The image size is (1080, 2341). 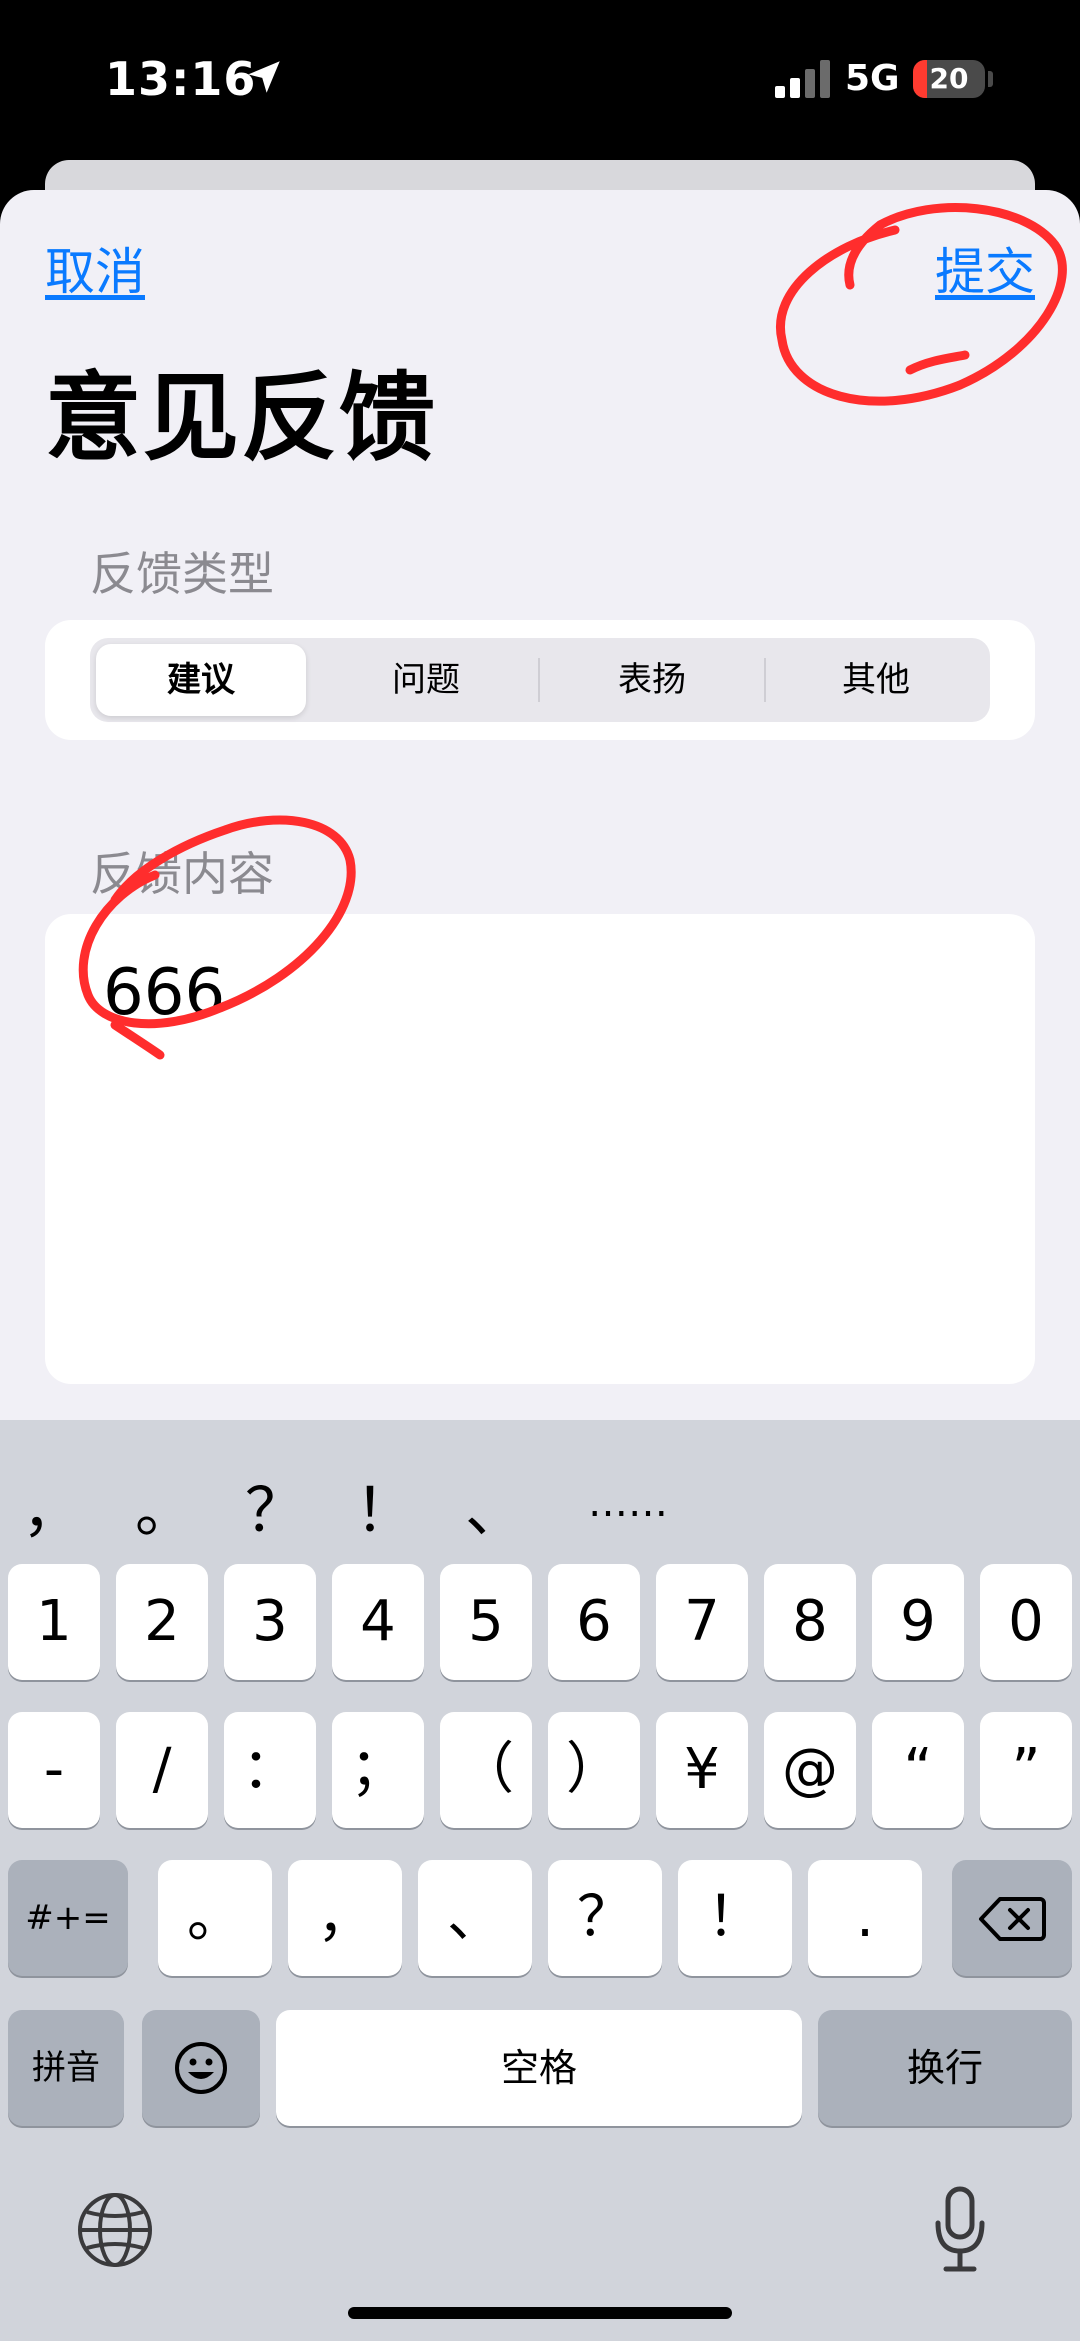 What do you see at coordinates (241, 418) in the screenshot?
I see `page-title: 意见反馈` at bounding box center [241, 418].